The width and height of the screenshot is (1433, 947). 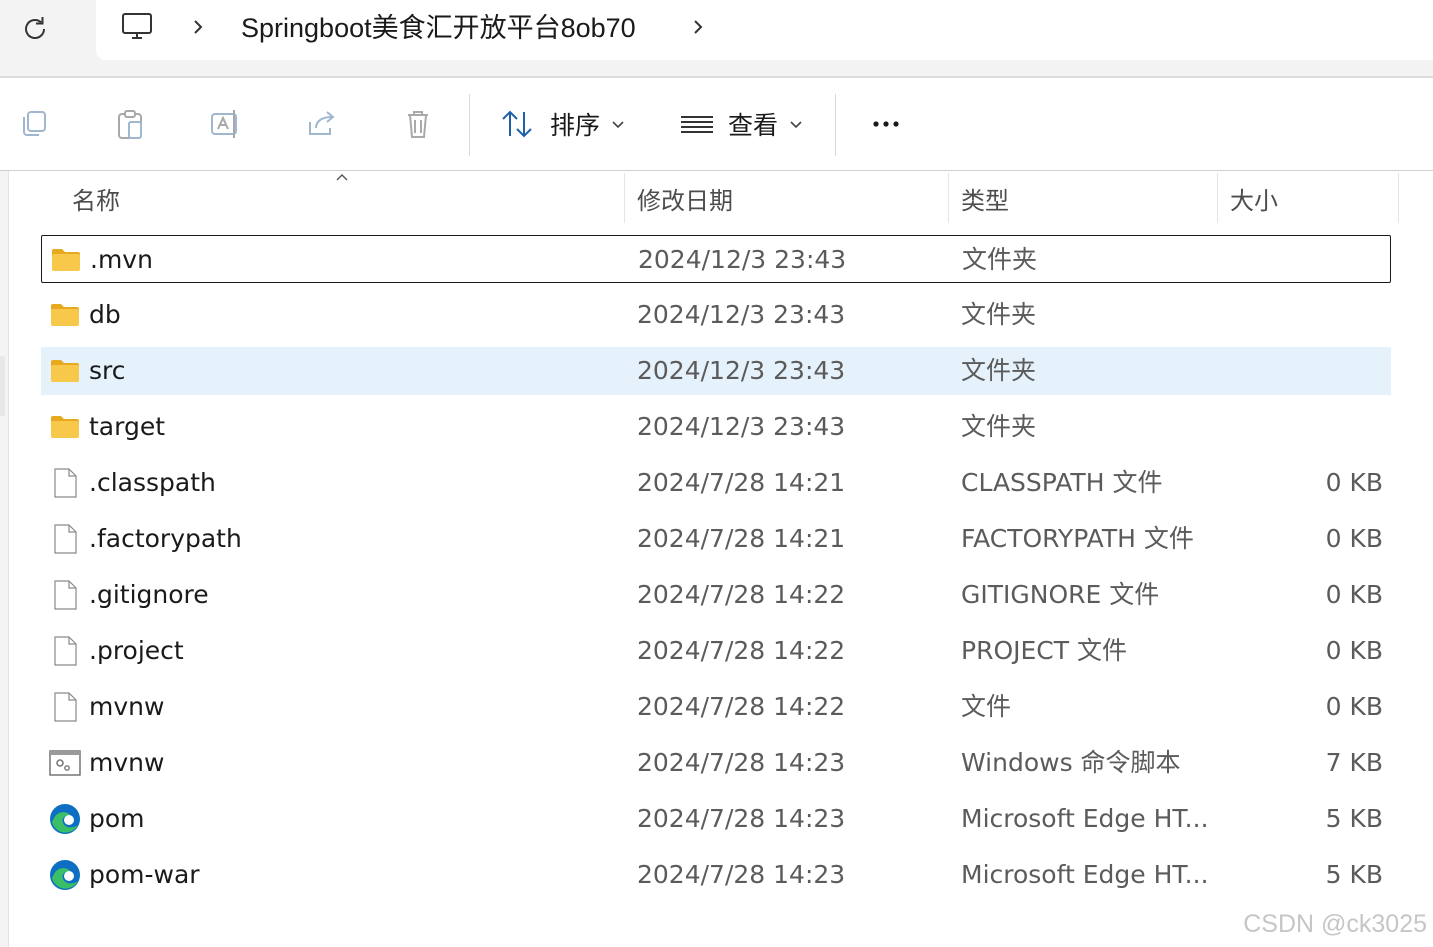 I want to click on refresh-icon, so click(x=35, y=28).